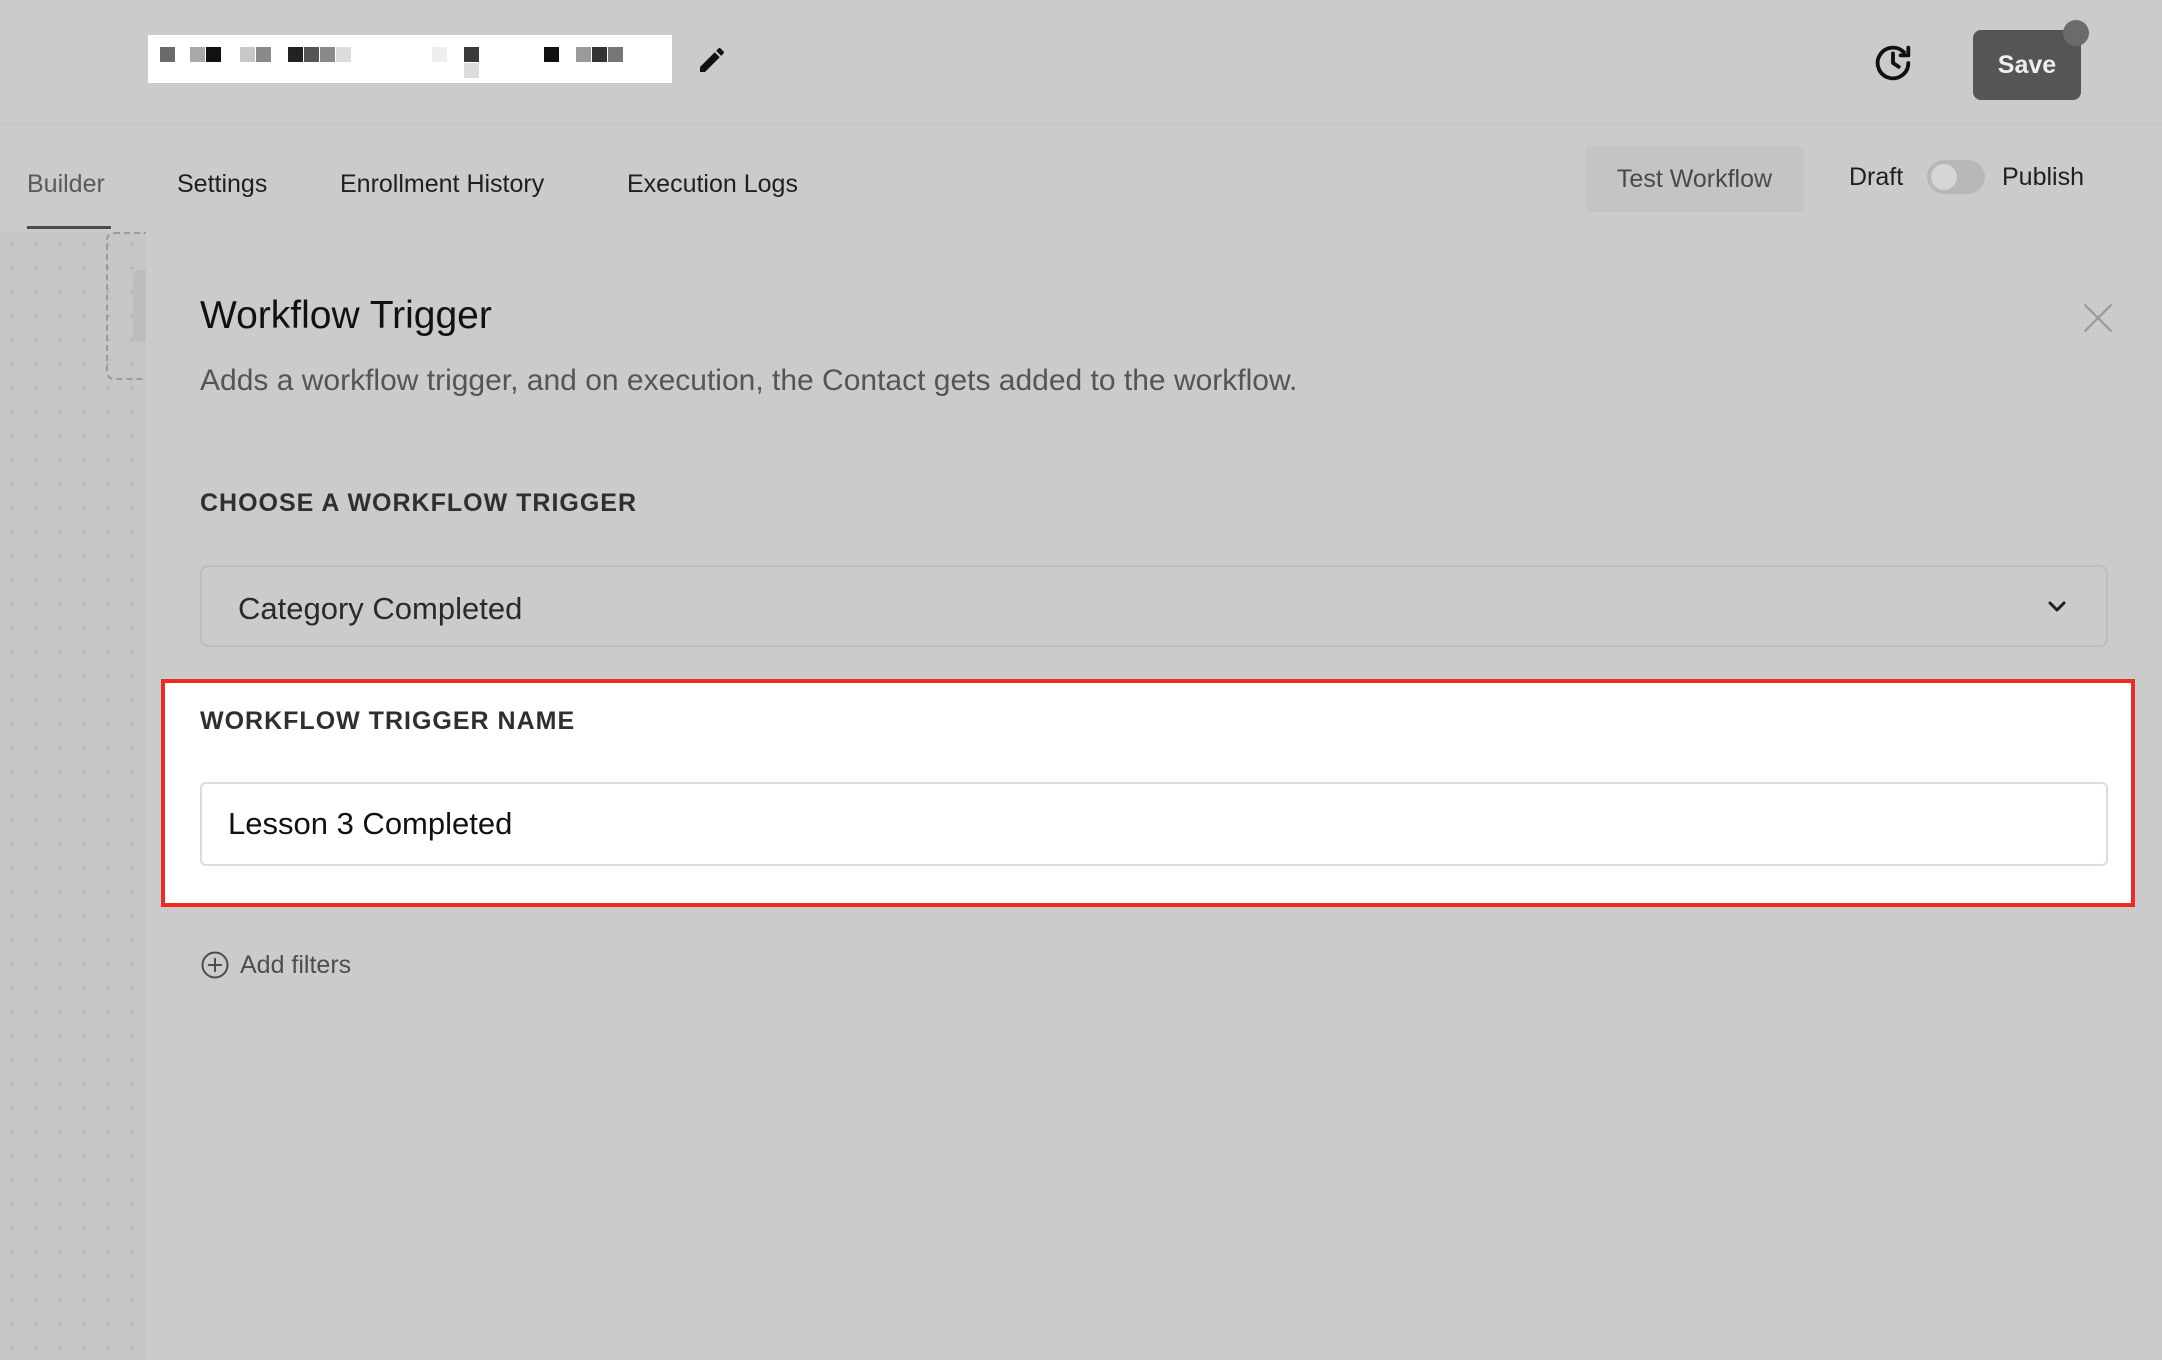  I want to click on top-bar: Save, so click(1081, 62).